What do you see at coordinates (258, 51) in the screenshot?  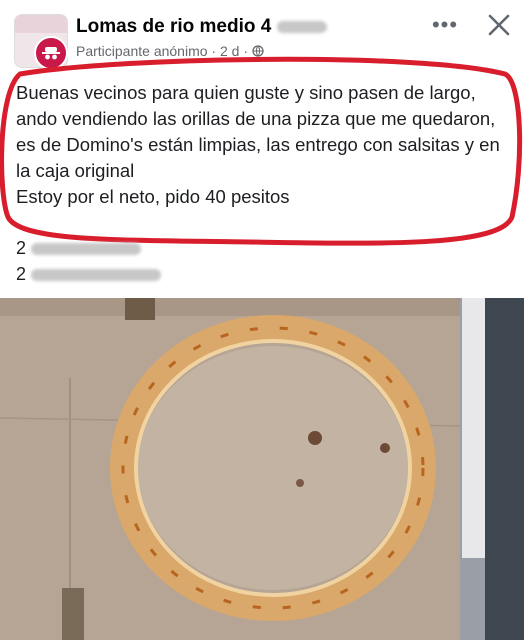 I see `globe-icon` at bounding box center [258, 51].